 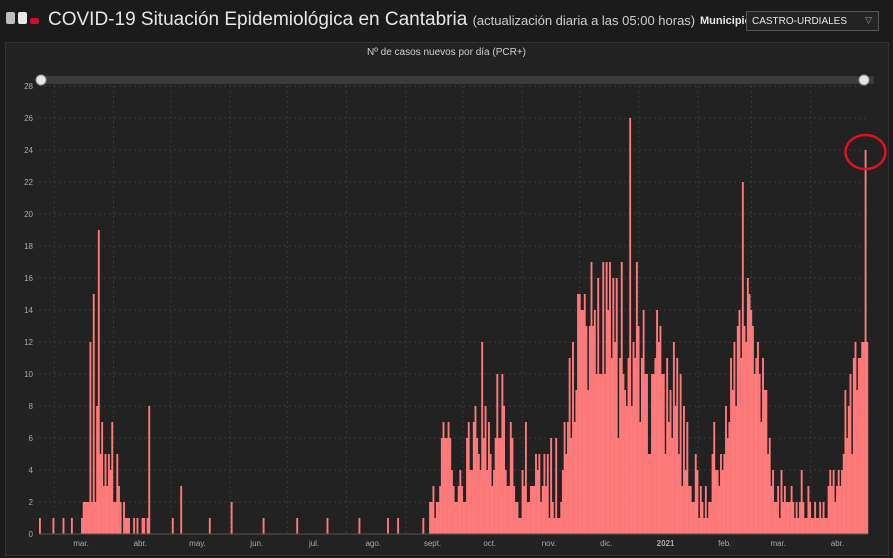 What do you see at coordinates (28, 214) in the screenshot?
I see `y-tick-label: 20` at bounding box center [28, 214].